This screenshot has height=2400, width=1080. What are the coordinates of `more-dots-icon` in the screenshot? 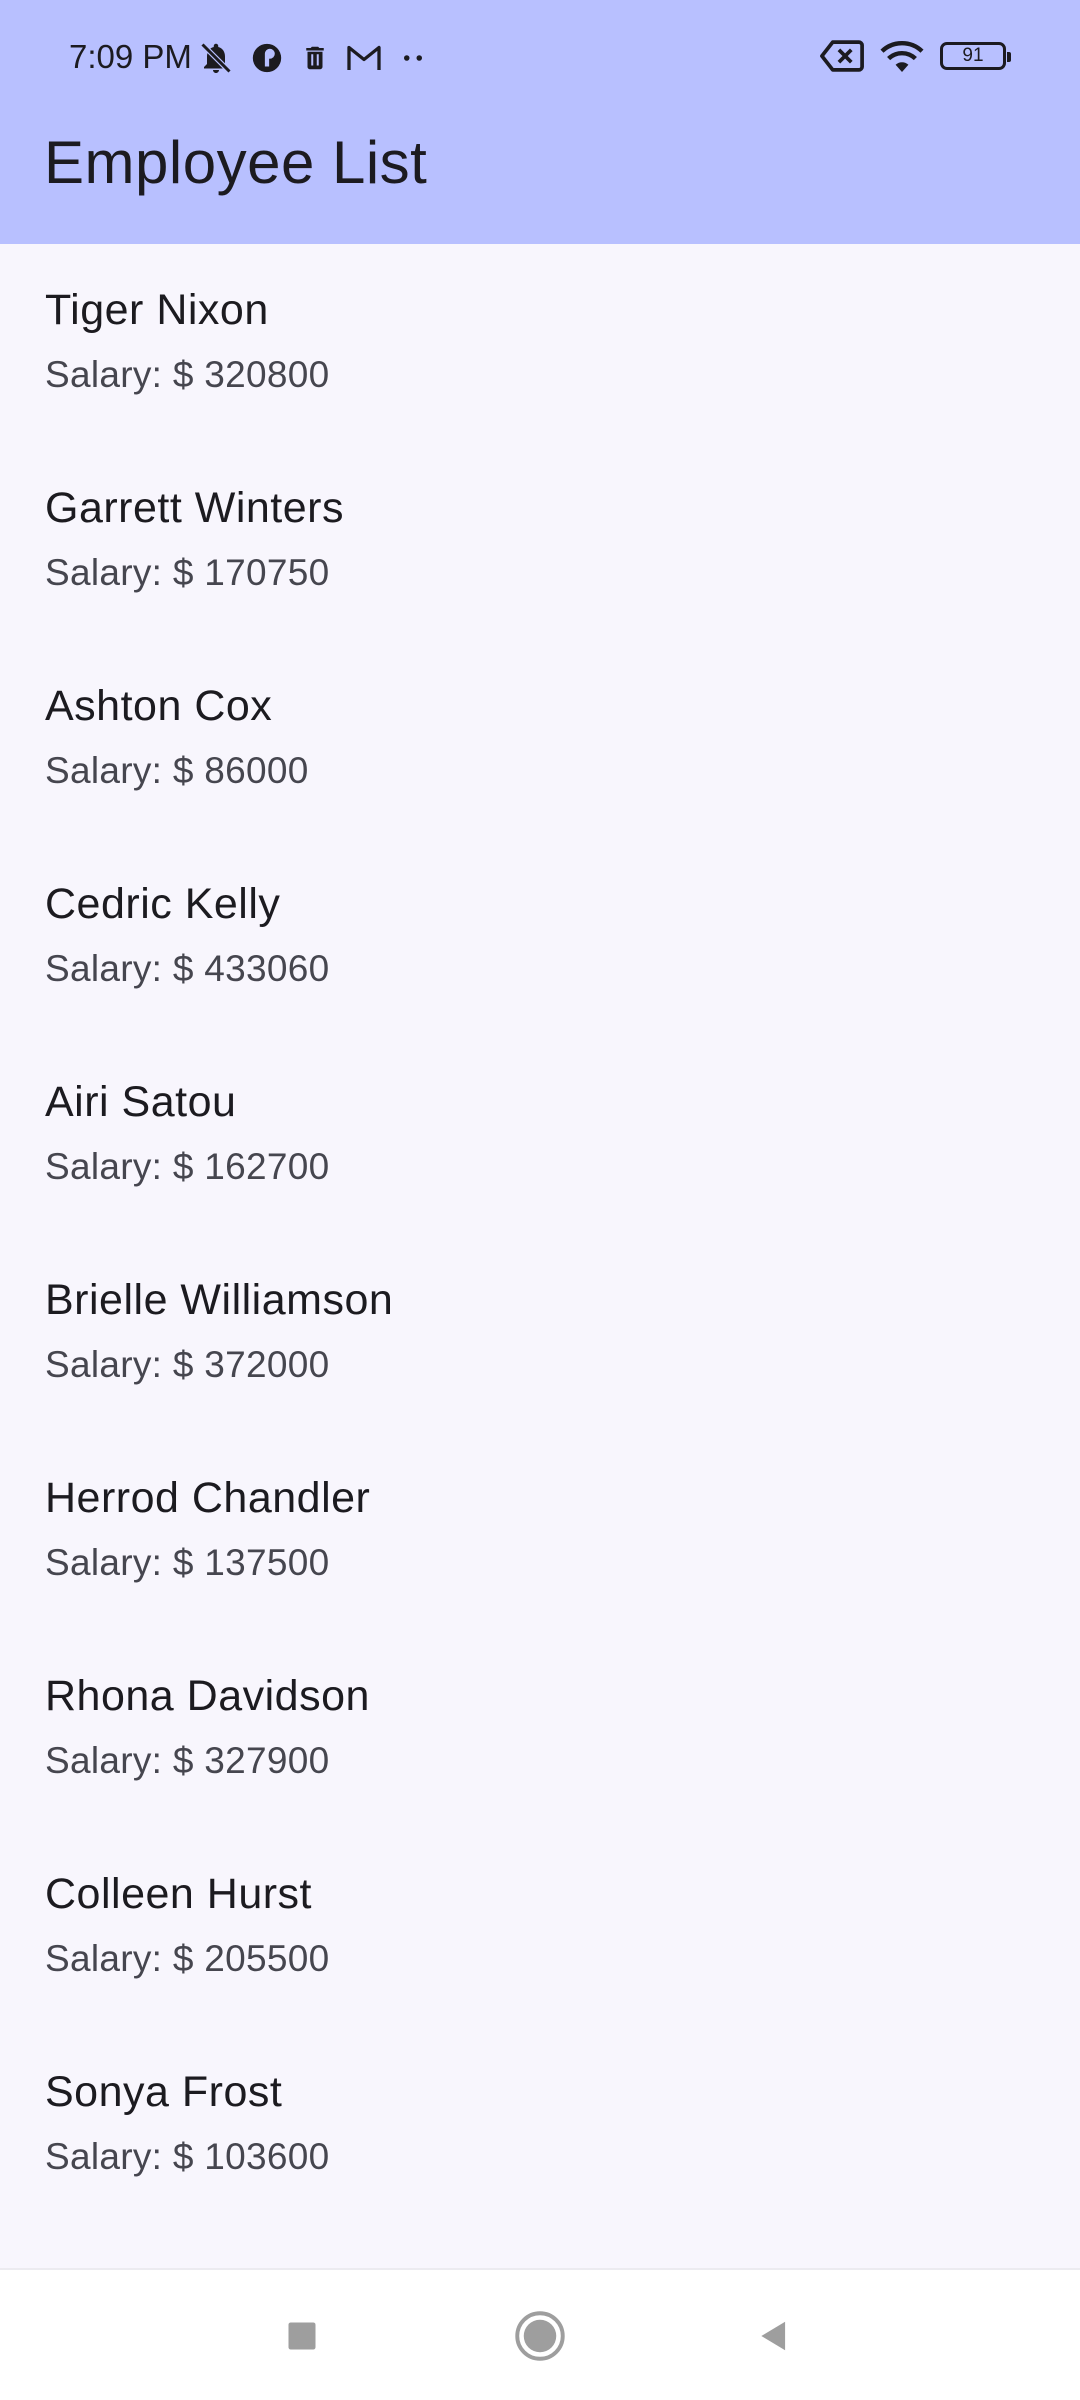 It's located at (413, 58).